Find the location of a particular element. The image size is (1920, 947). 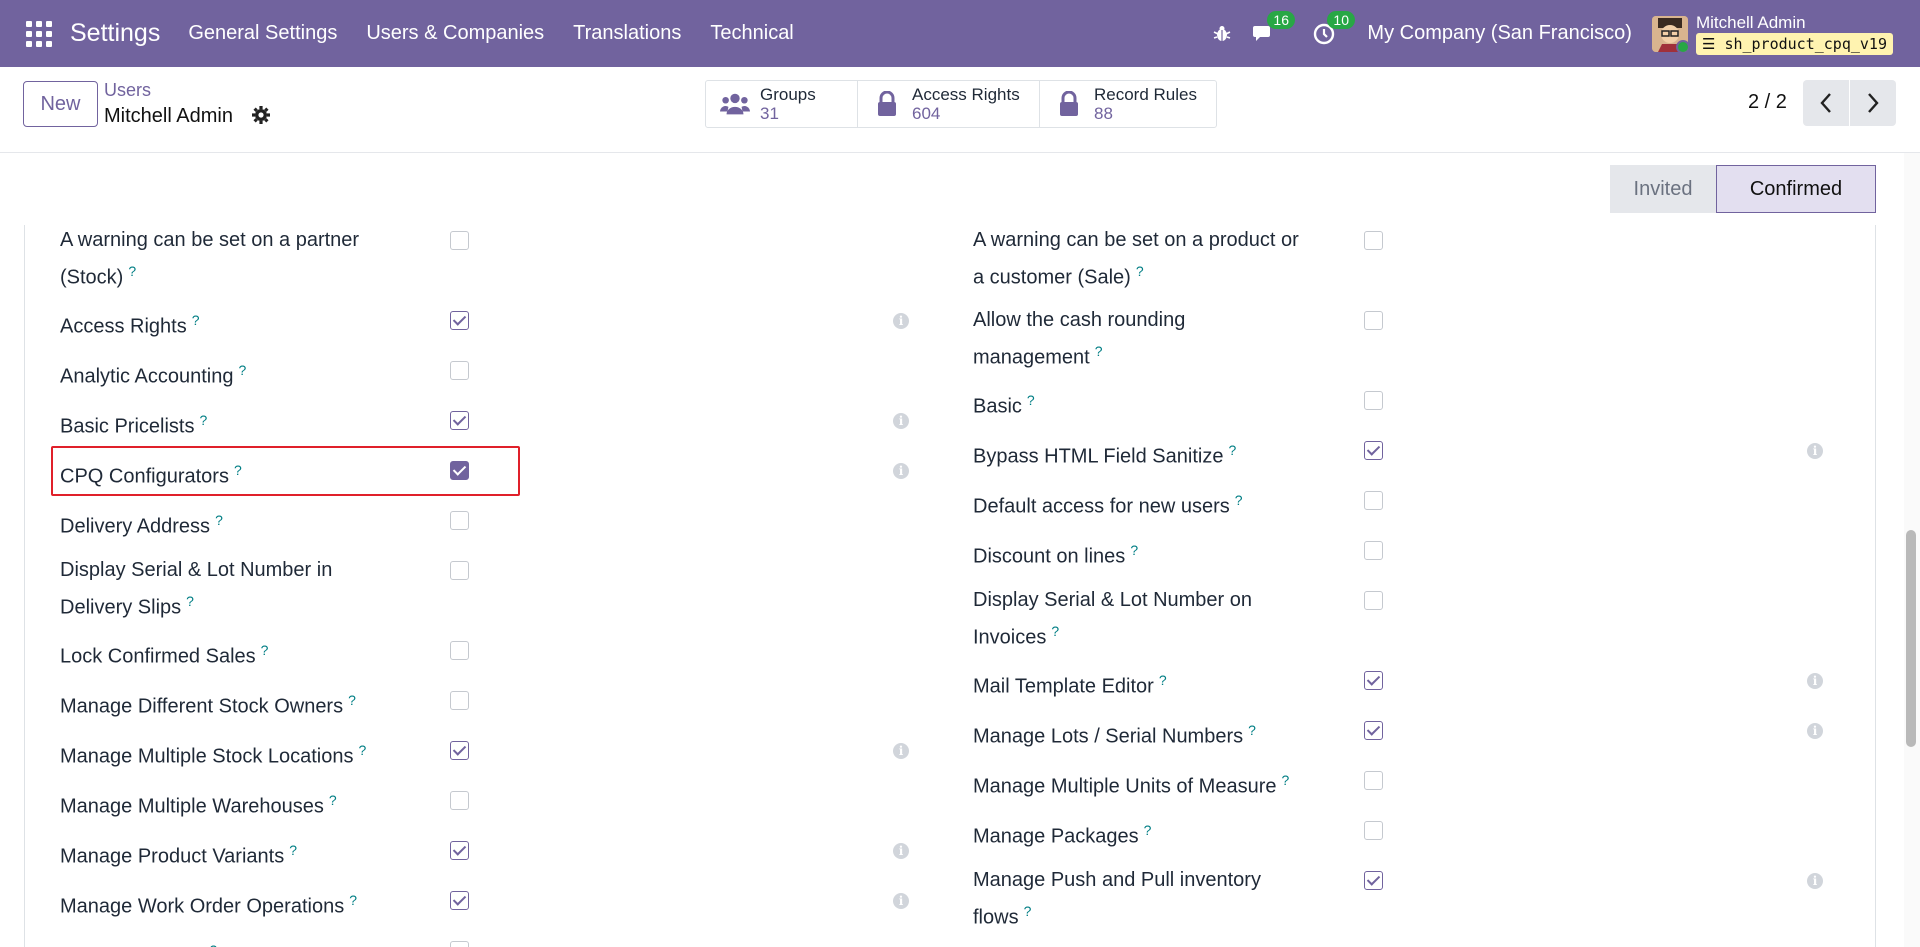

permission-label-line: (Stock) is located at coordinates (92, 277).